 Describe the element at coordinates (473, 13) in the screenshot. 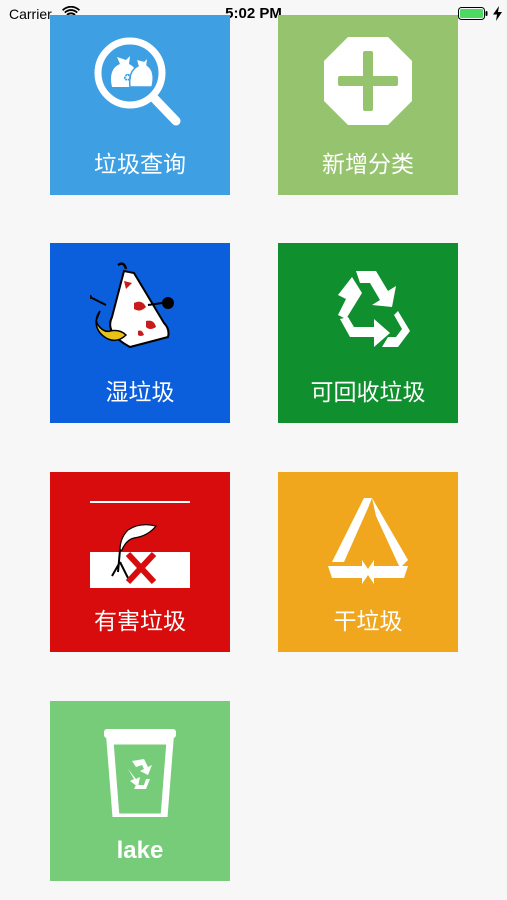

I see `battery-icon` at that location.